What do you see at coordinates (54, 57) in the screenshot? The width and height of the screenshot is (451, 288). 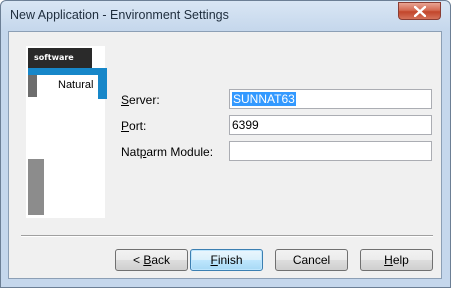 I see `logo-text: software` at bounding box center [54, 57].